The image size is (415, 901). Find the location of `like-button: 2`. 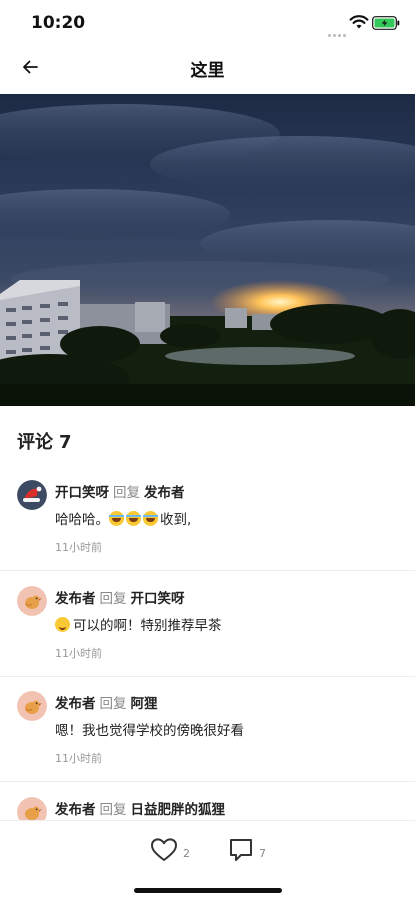

like-button: 2 is located at coordinates (170, 850).